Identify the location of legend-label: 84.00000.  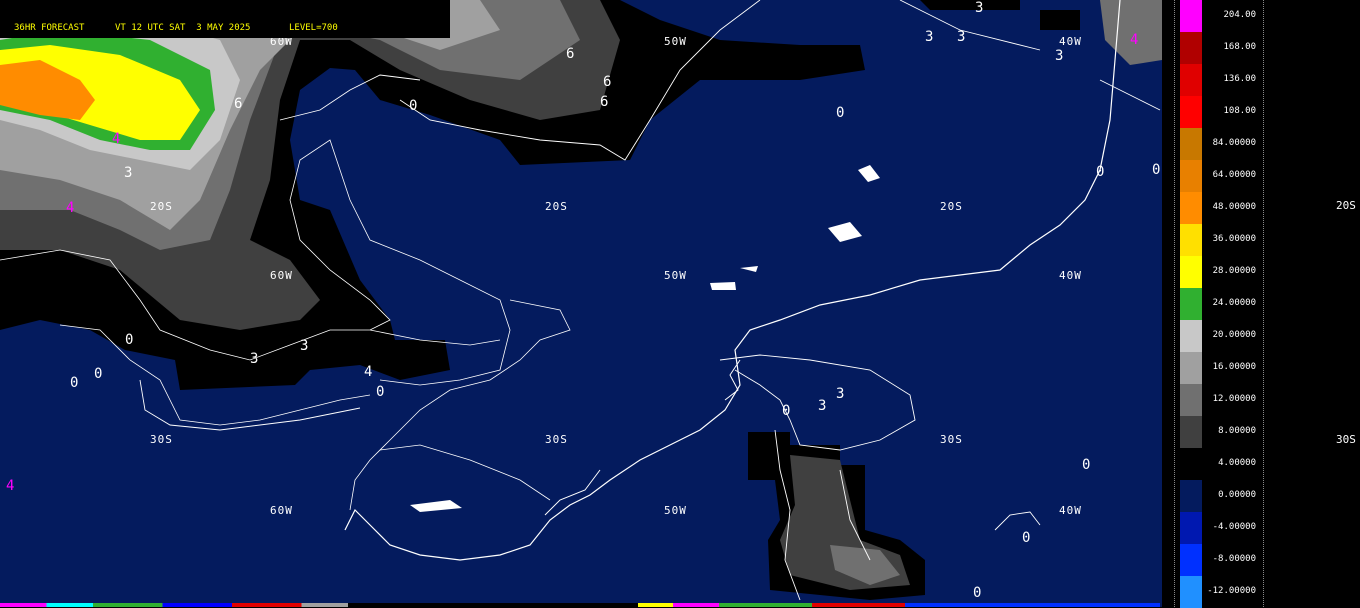
(1234, 143).